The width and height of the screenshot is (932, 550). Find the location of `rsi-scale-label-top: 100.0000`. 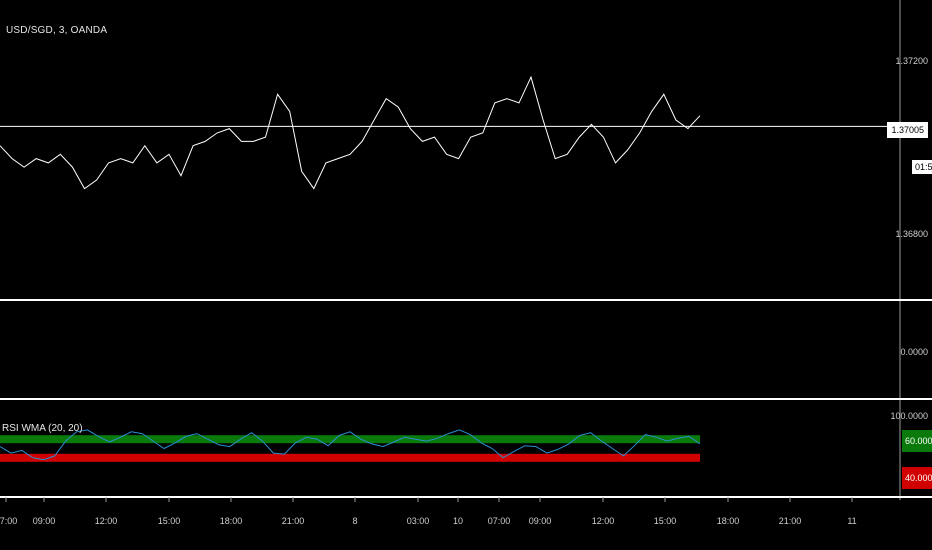

rsi-scale-label-top: 100.0000 is located at coordinates (909, 416).